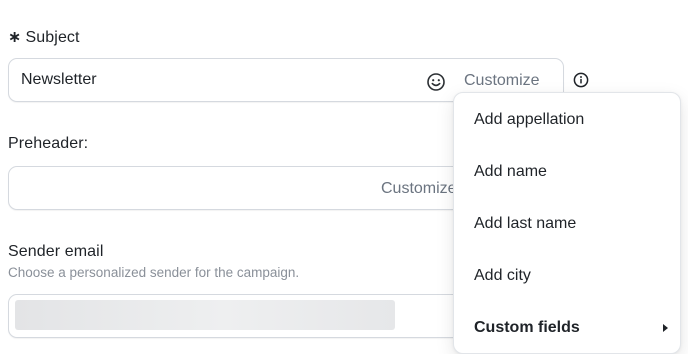 The height and width of the screenshot is (354, 688). I want to click on menu-item-add-name: Add name, so click(567, 172).